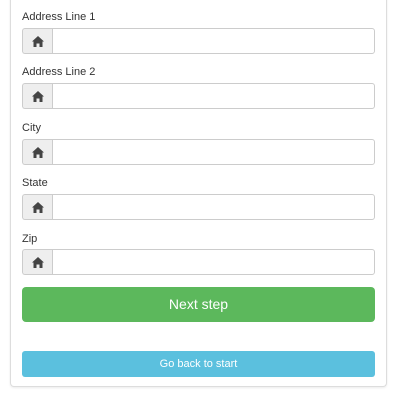  I want to click on city-label: City, so click(31, 128).